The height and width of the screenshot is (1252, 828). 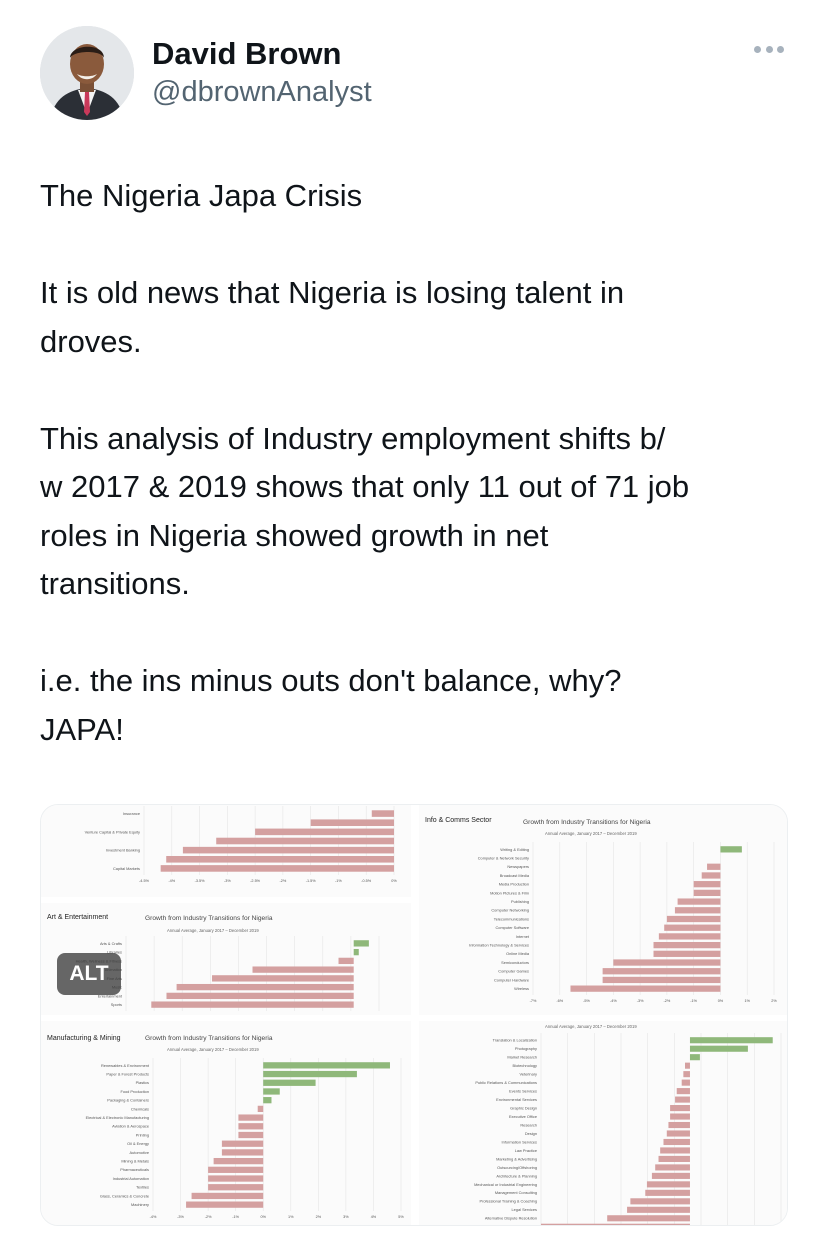 What do you see at coordinates (366, 881) in the screenshot?
I see `x-tick-label: -0.5%` at bounding box center [366, 881].